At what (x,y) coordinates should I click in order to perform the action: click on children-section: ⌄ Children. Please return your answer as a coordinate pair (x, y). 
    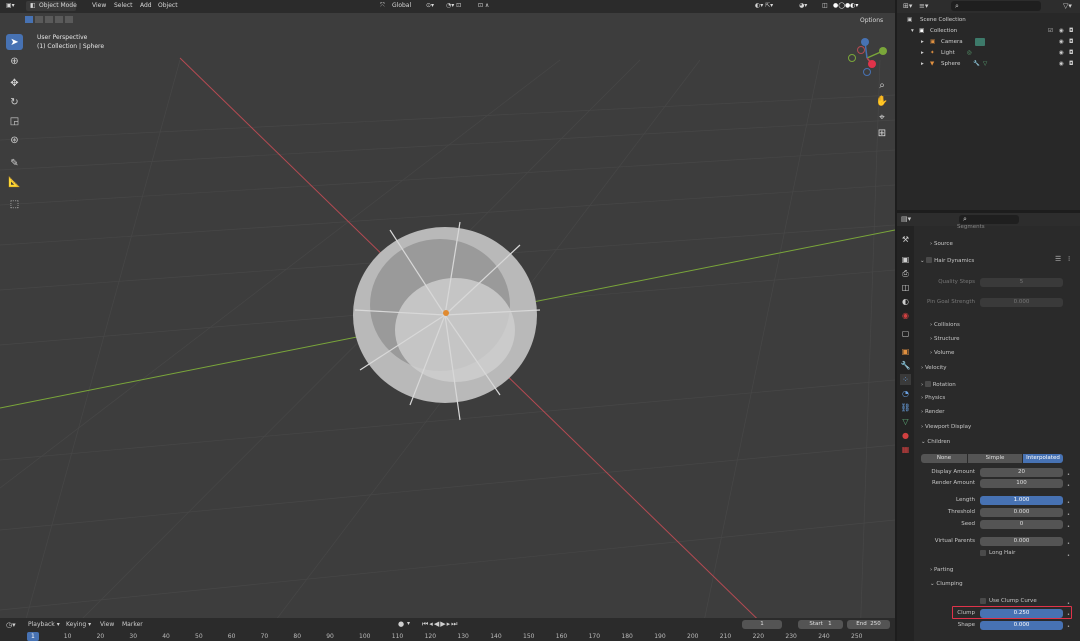
    Looking at the image, I should click on (935, 442).